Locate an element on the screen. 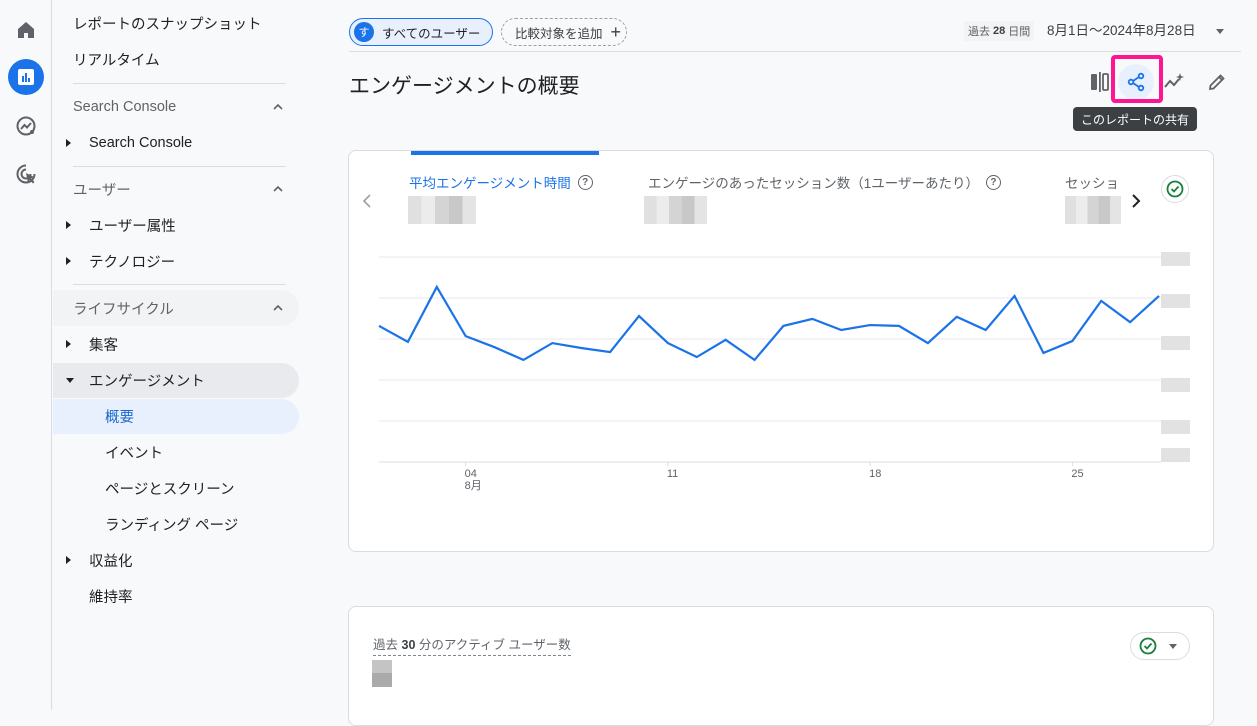 The width and height of the screenshot is (1257, 726). share-tooltip: このレポートの共有 is located at coordinates (1135, 119).